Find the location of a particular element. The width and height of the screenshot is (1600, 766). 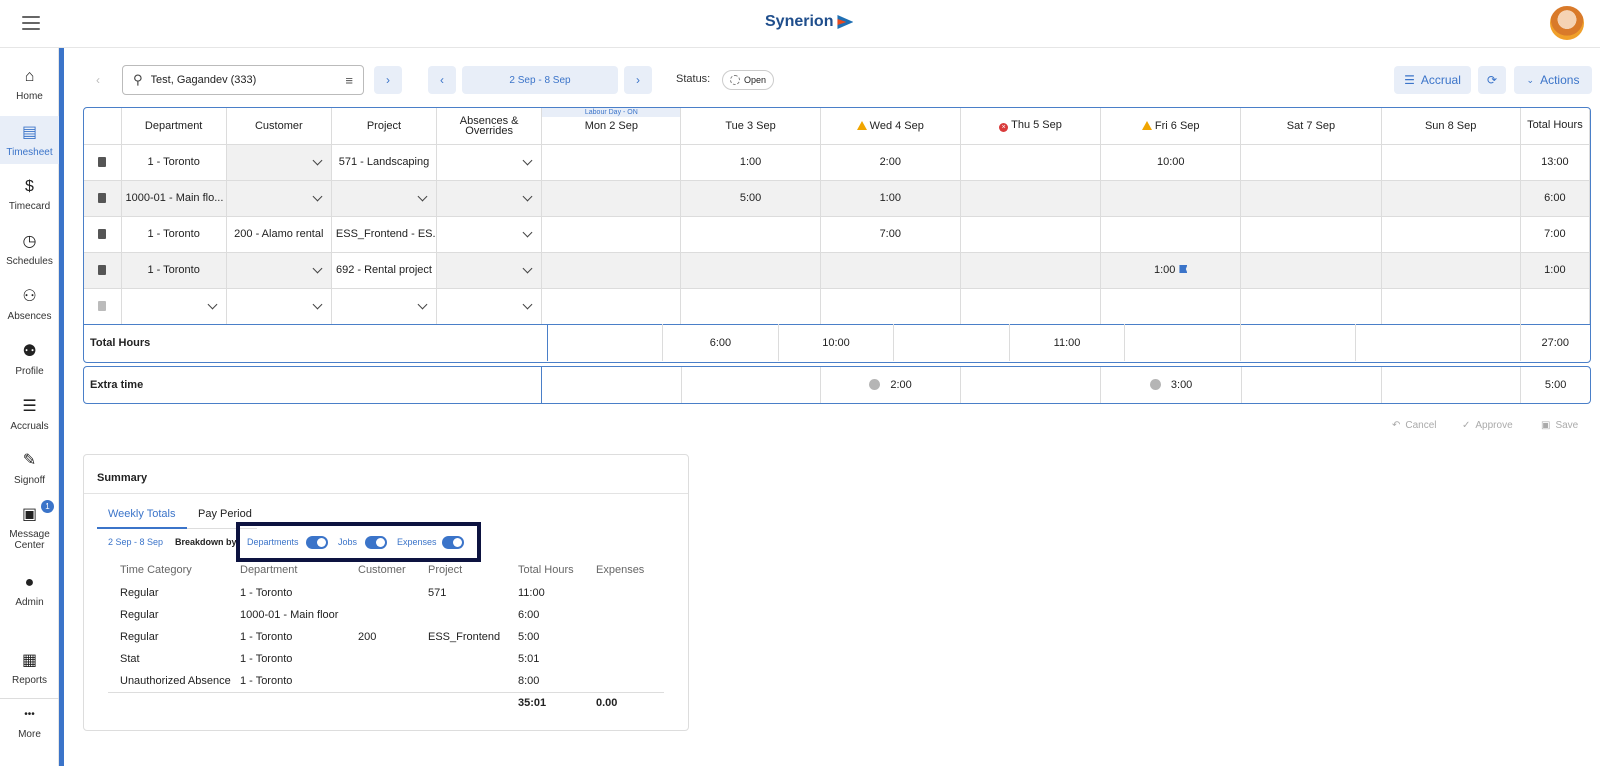

menu-icon is located at coordinates (31, 23).